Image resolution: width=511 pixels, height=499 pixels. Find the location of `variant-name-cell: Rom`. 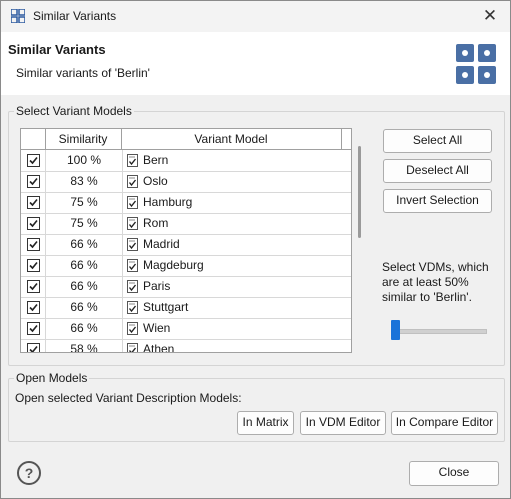

variant-name-cell: Rom is located at coordinates (156, 223).